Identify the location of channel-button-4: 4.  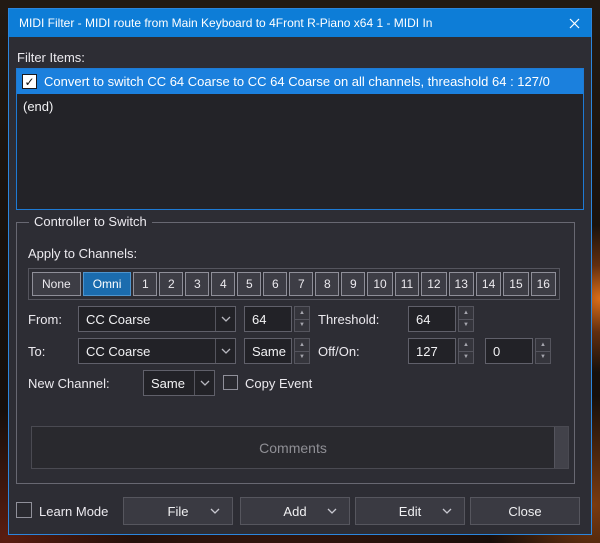
(223, 284).